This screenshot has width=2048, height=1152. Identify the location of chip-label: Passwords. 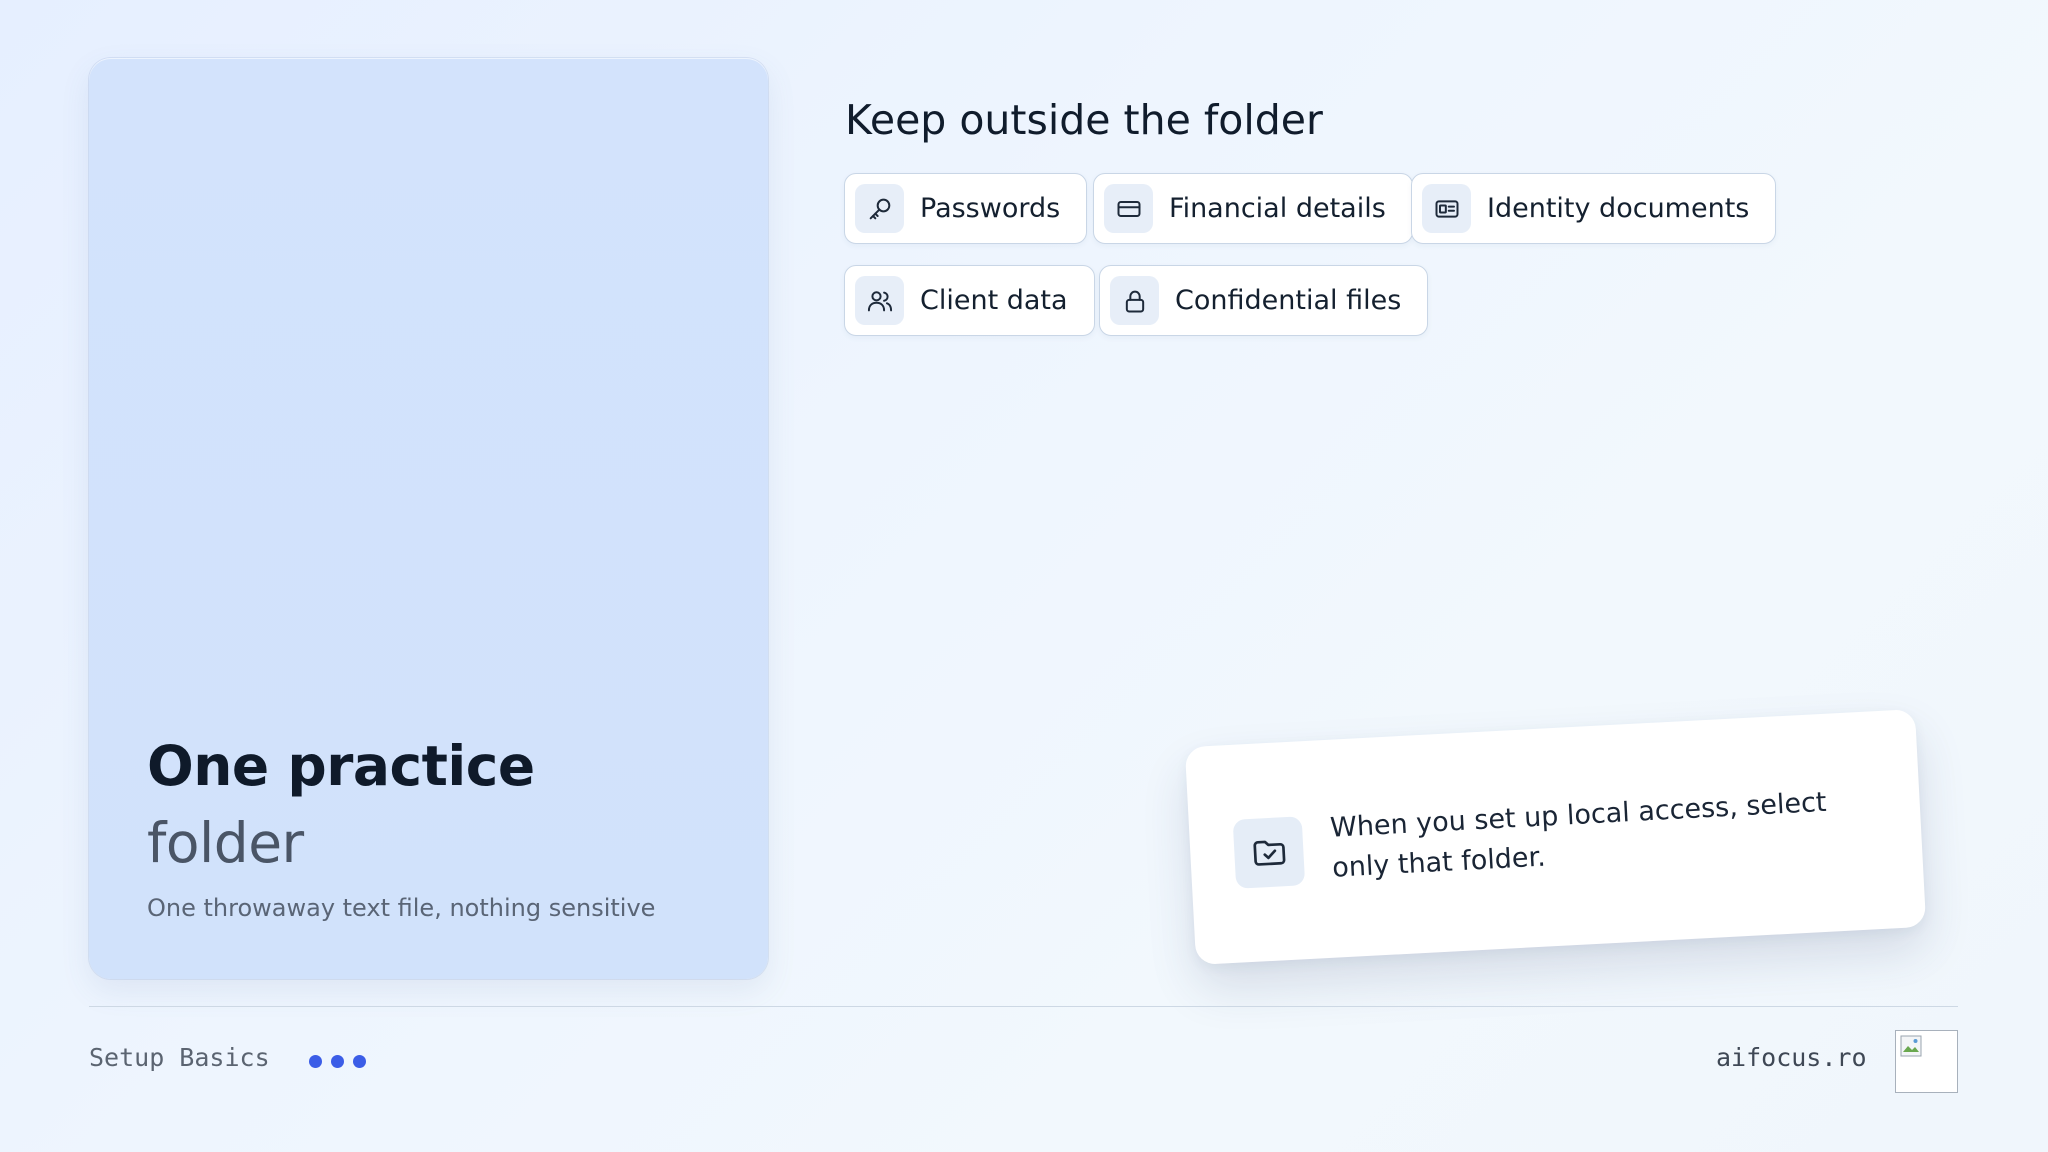
(990, 208).